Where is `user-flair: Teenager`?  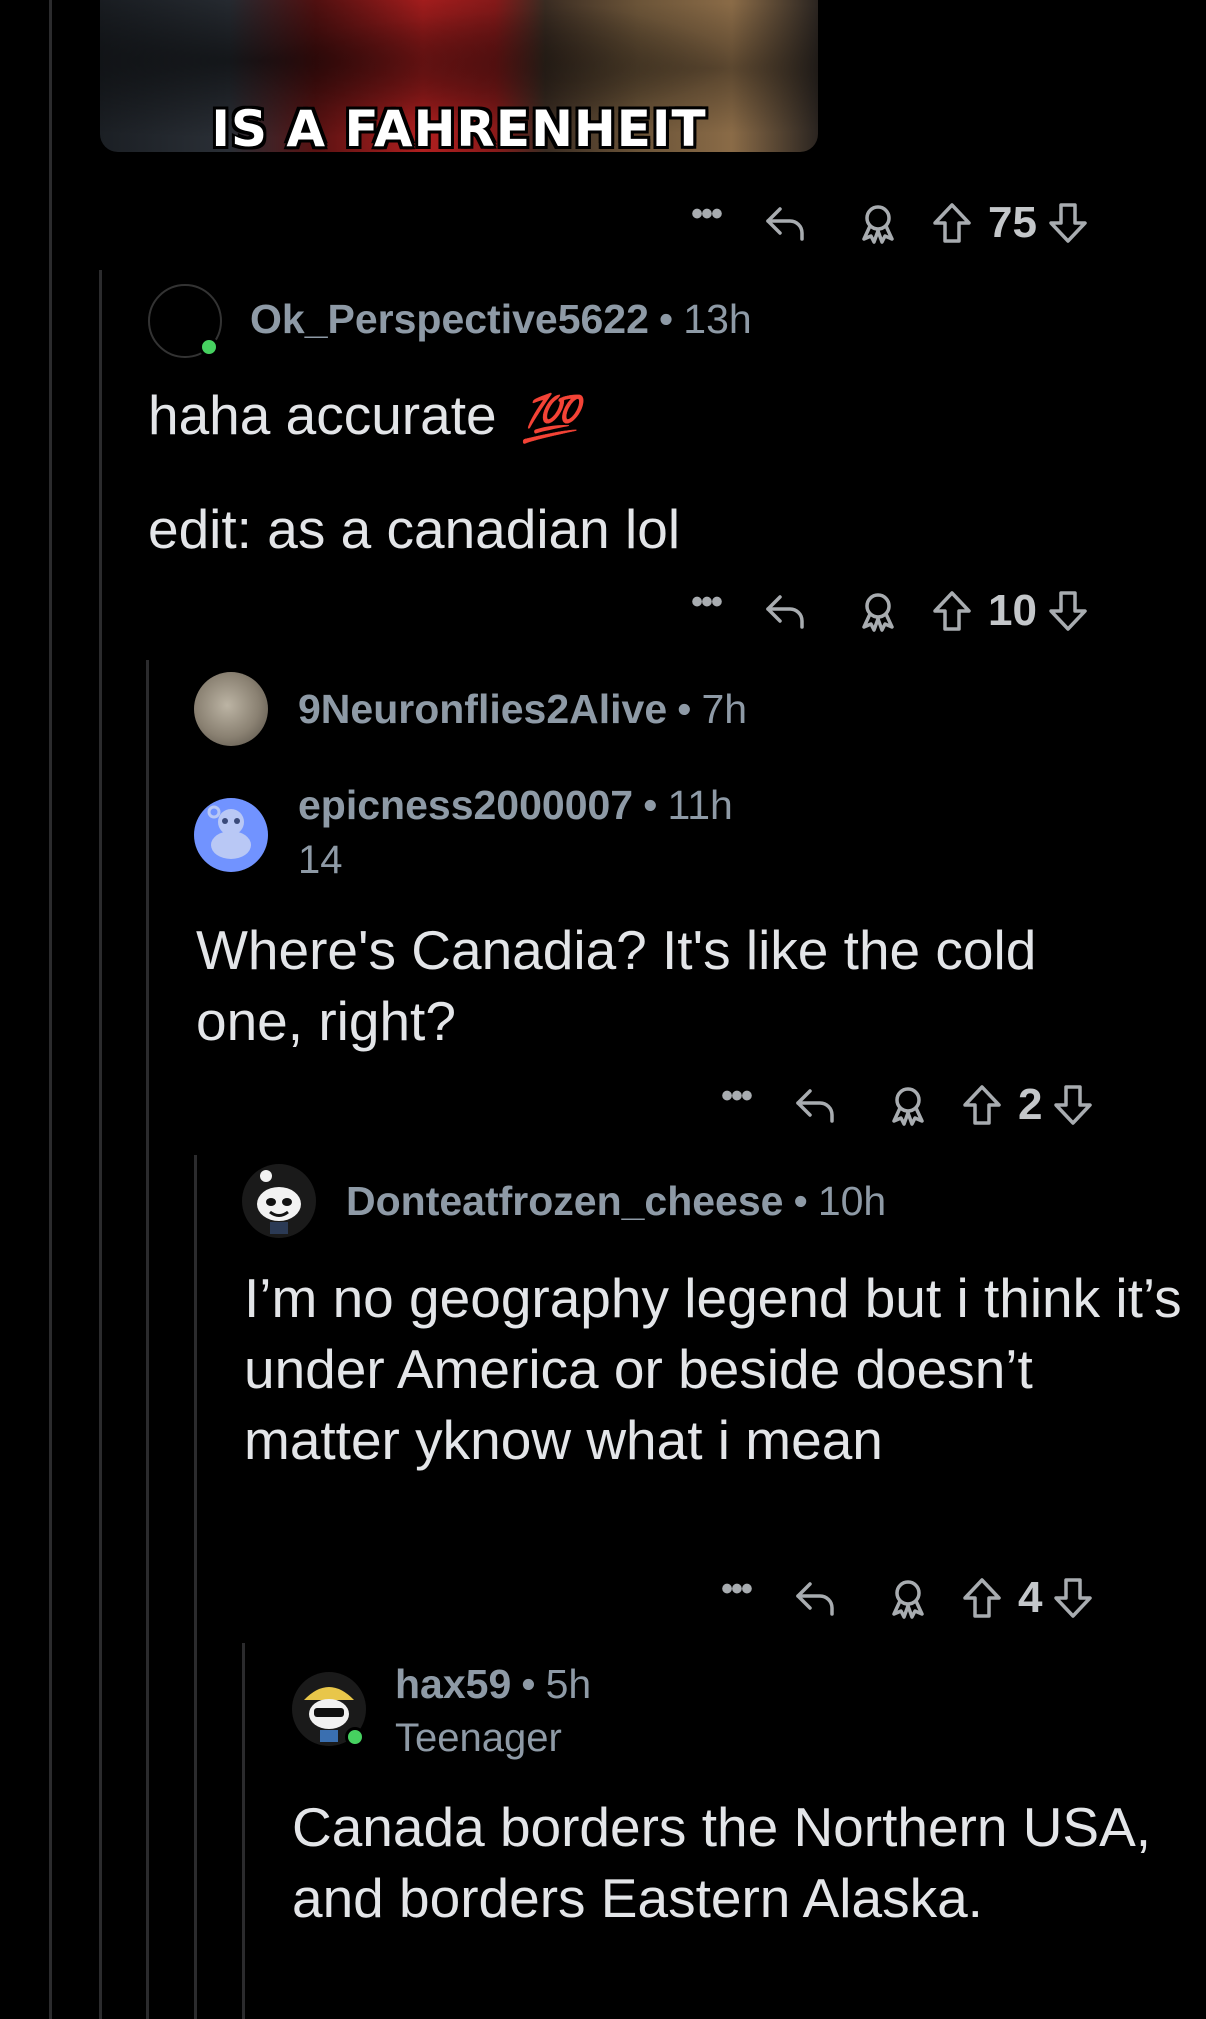 user-flair: Teenager is located at coordinates (478, 1738).